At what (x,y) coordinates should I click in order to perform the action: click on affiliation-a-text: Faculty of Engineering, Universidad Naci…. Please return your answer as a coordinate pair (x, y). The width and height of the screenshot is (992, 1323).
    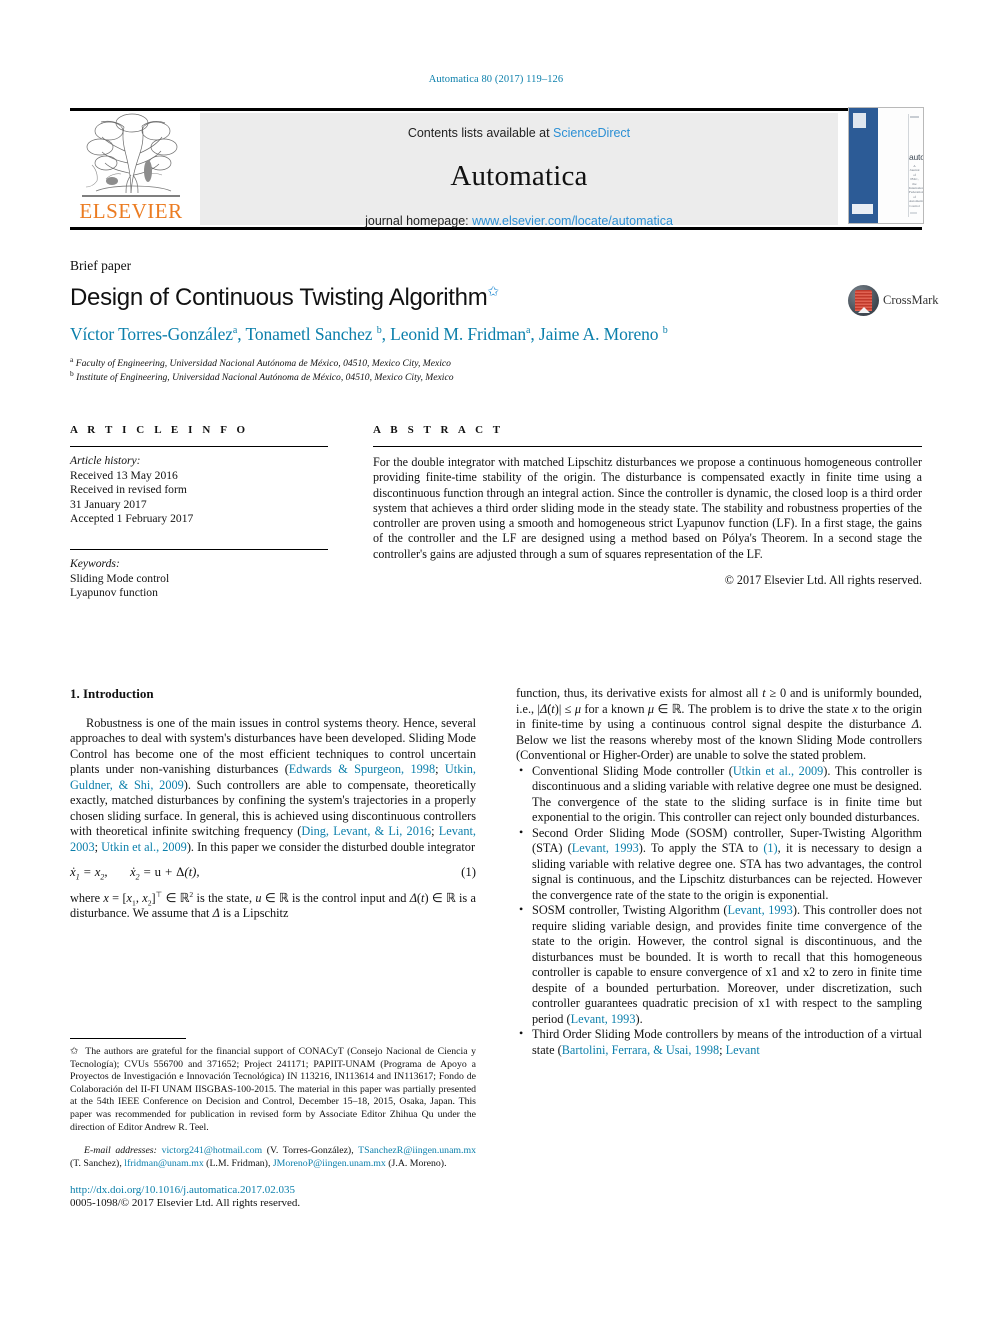
    Looking at the image, I should click on (263, 363).